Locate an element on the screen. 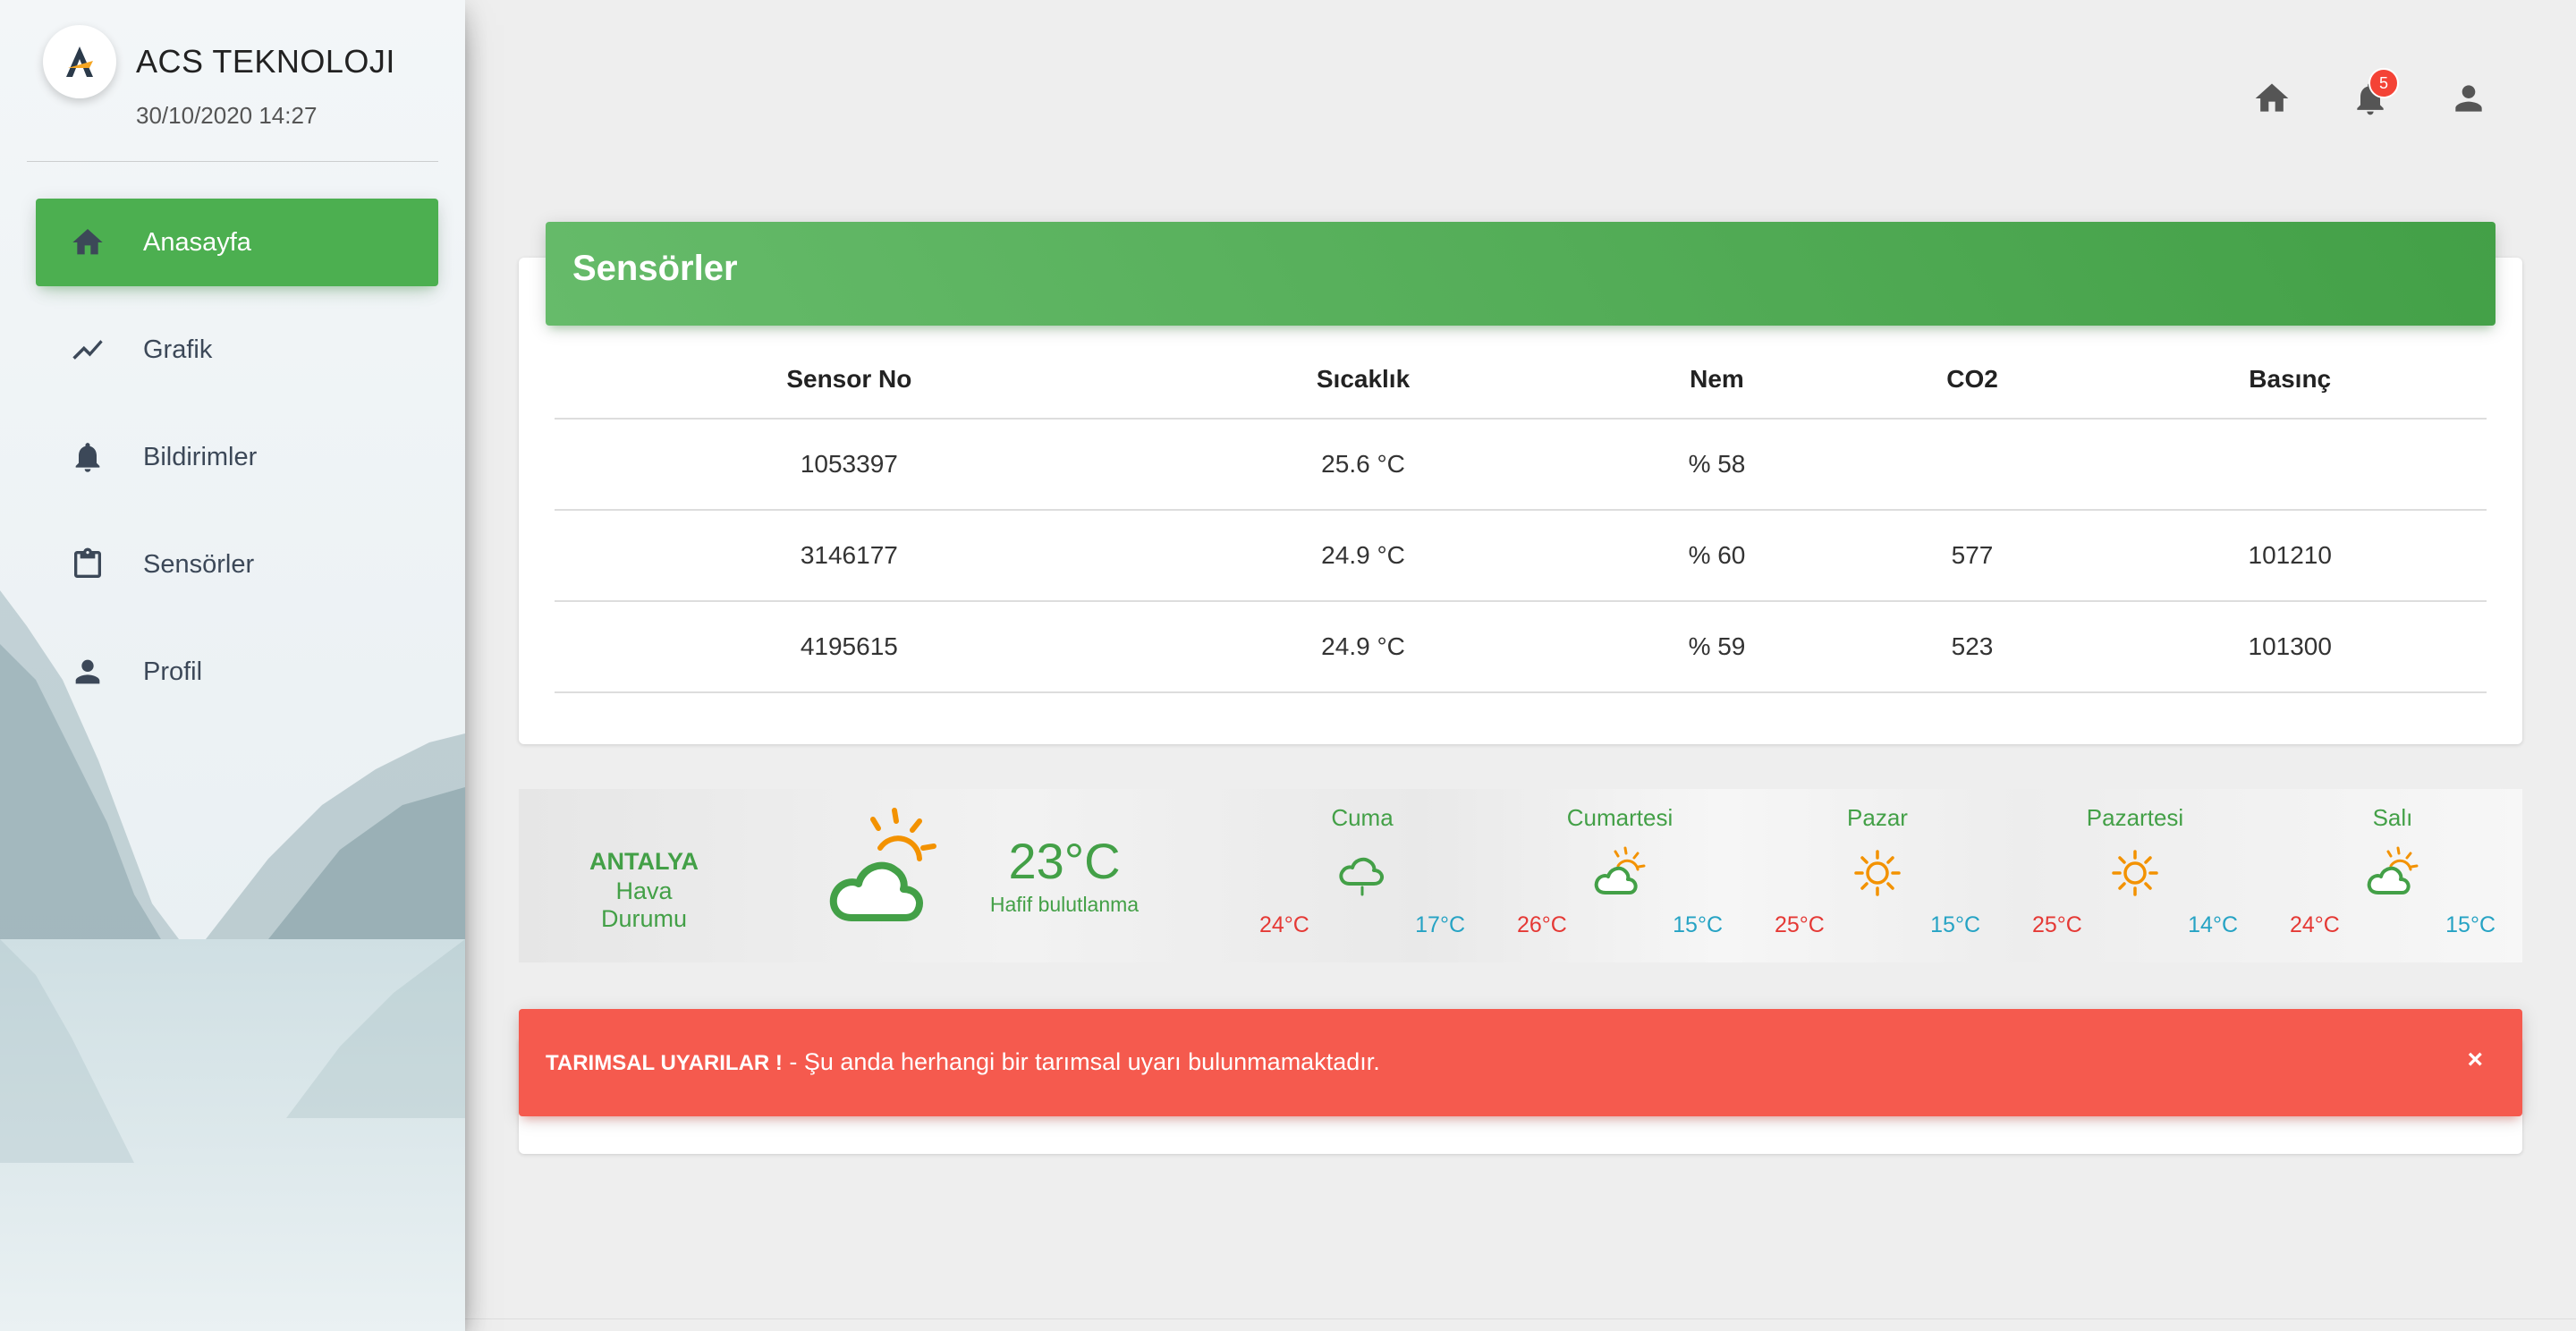 The image size is (2576, 1331). cell-pressure is located at coordinates (2290, 465).